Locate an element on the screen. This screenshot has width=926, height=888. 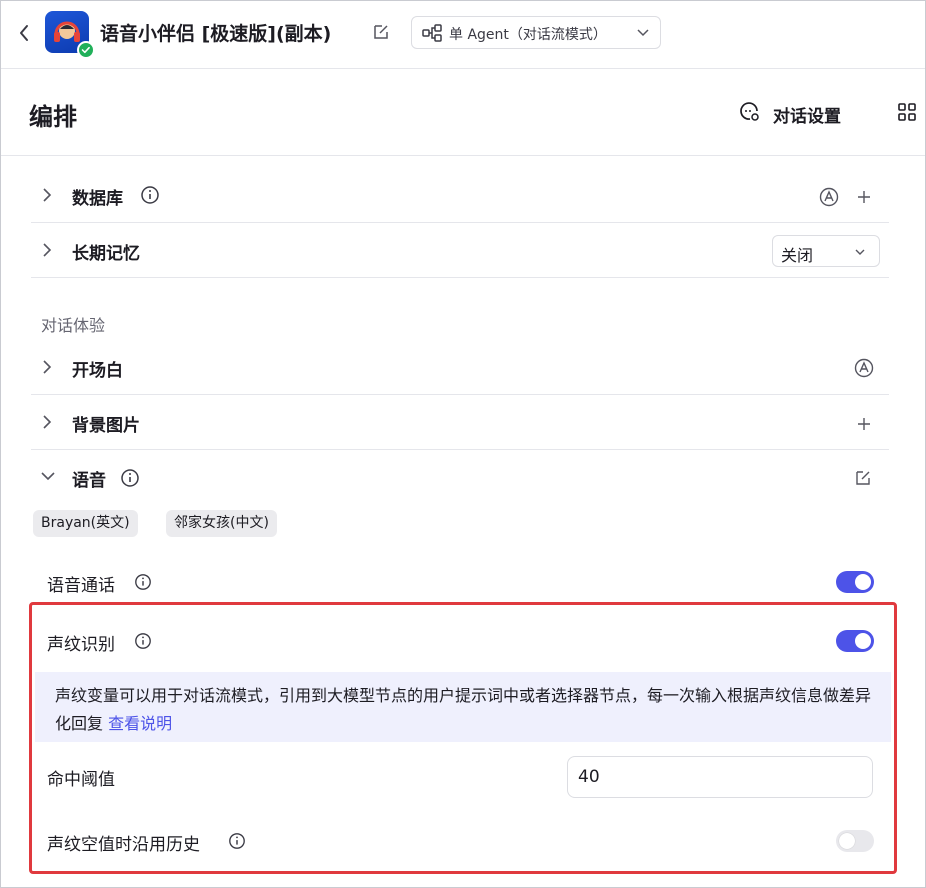
long-term-memory-value: 关闭 is located at coordinates (797, 255).